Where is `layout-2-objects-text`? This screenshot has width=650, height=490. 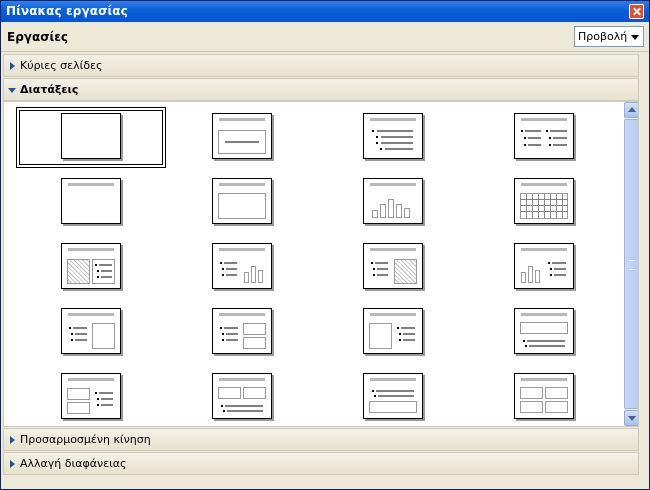 layout-2-objects-text is located at coordinates (91, 396).